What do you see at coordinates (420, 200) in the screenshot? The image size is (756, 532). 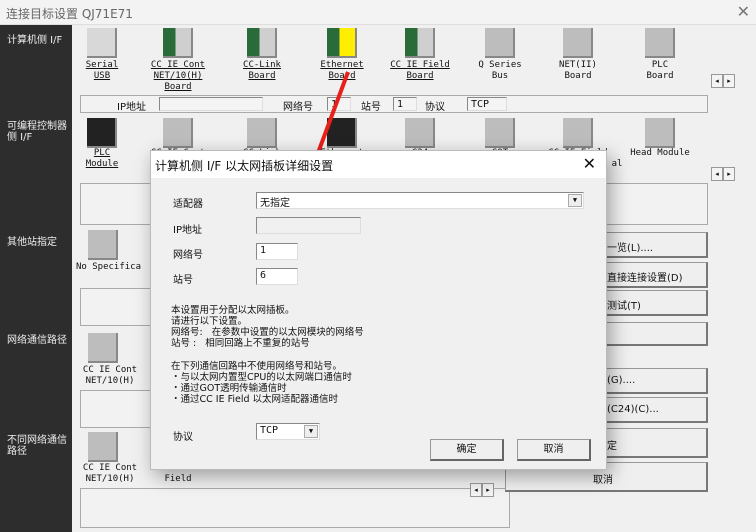 I see `adapter-select: 无指定 ▼` at bounding box center [420, 200].